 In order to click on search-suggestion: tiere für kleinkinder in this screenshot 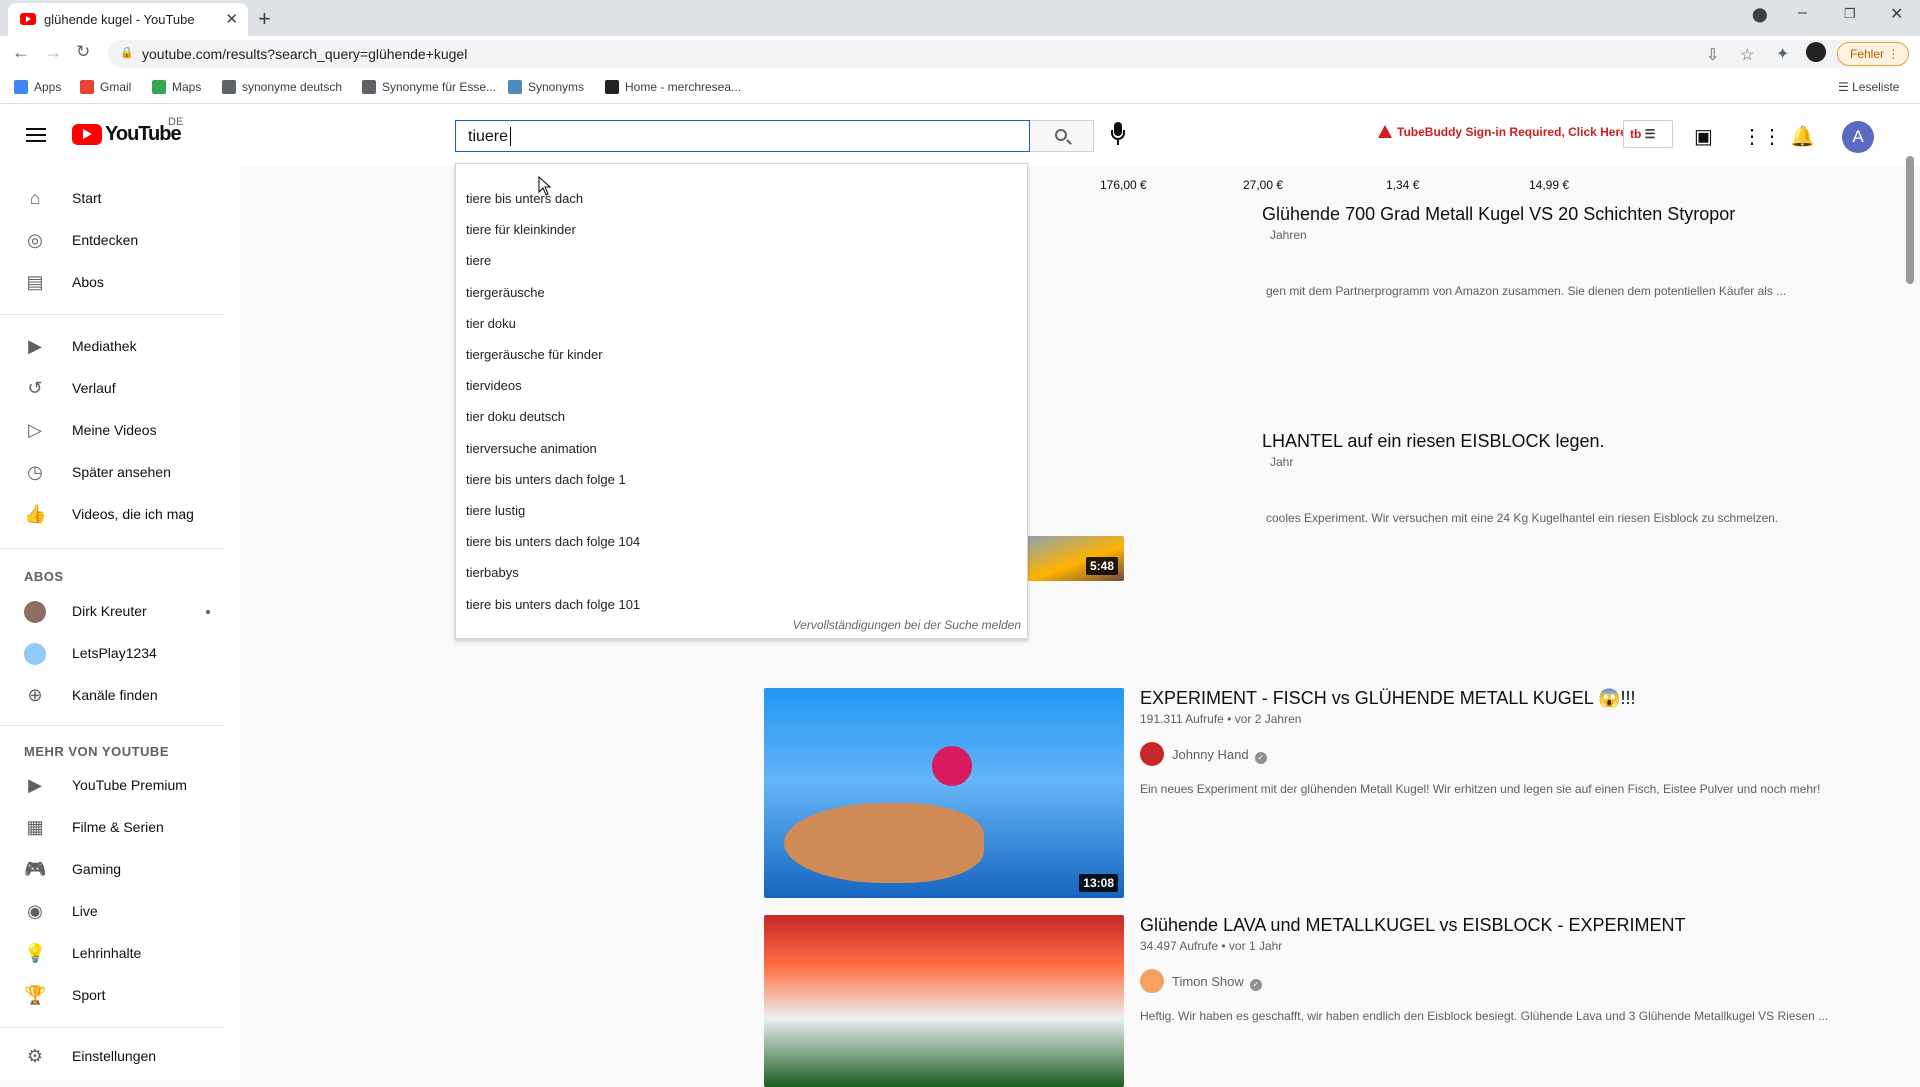, I will do `click(521, 229)`.